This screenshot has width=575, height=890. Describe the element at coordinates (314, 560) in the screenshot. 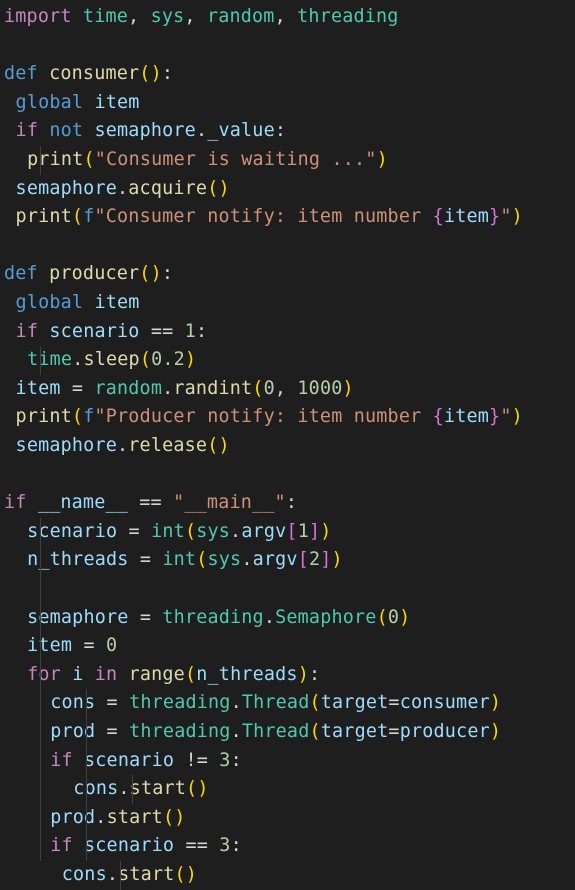

I see `code-token: 2` at that location.